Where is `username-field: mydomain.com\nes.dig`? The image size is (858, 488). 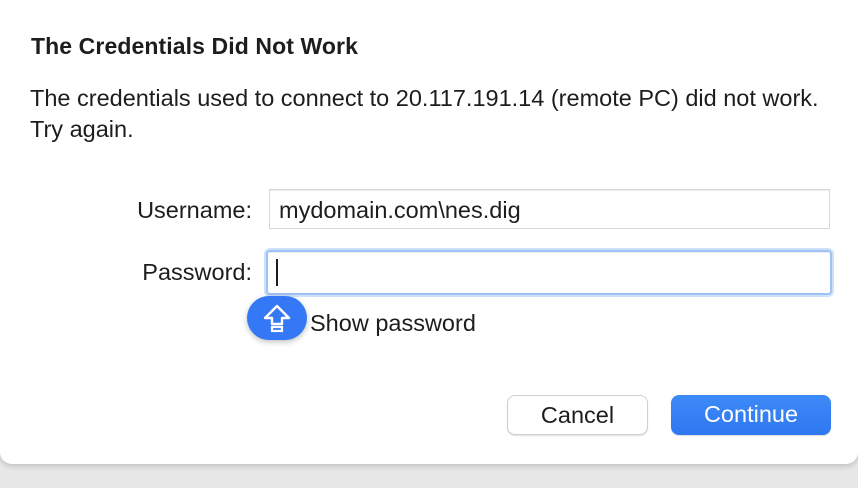 username-field: mydomain.com\nes.dig is located at coordinates (549, 209).